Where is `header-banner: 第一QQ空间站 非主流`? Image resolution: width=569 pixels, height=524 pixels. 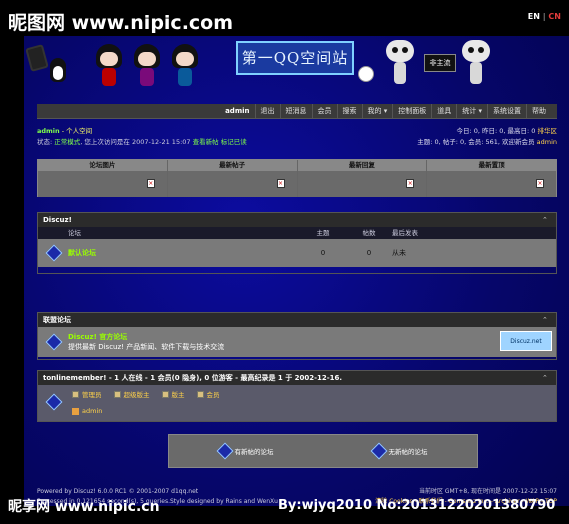 header-banner: 第一QQ空间站 非主流 is located at coordinates (296, 64).